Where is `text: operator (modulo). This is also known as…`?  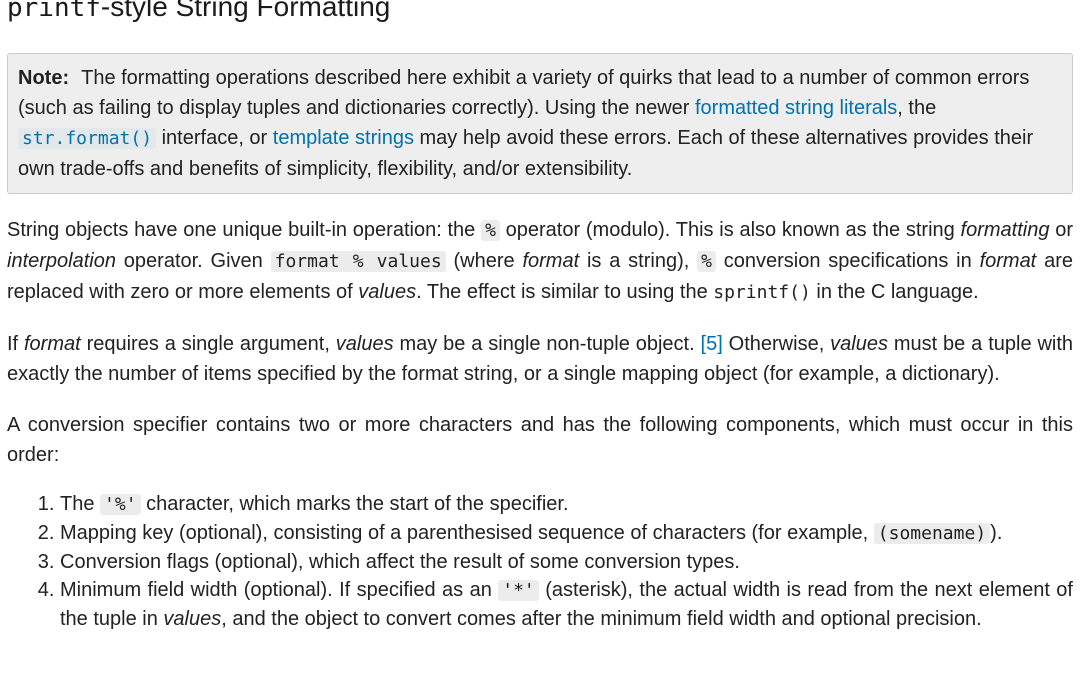
text: operator (modulo). This is also known as… is located at coordinates (730, 230).